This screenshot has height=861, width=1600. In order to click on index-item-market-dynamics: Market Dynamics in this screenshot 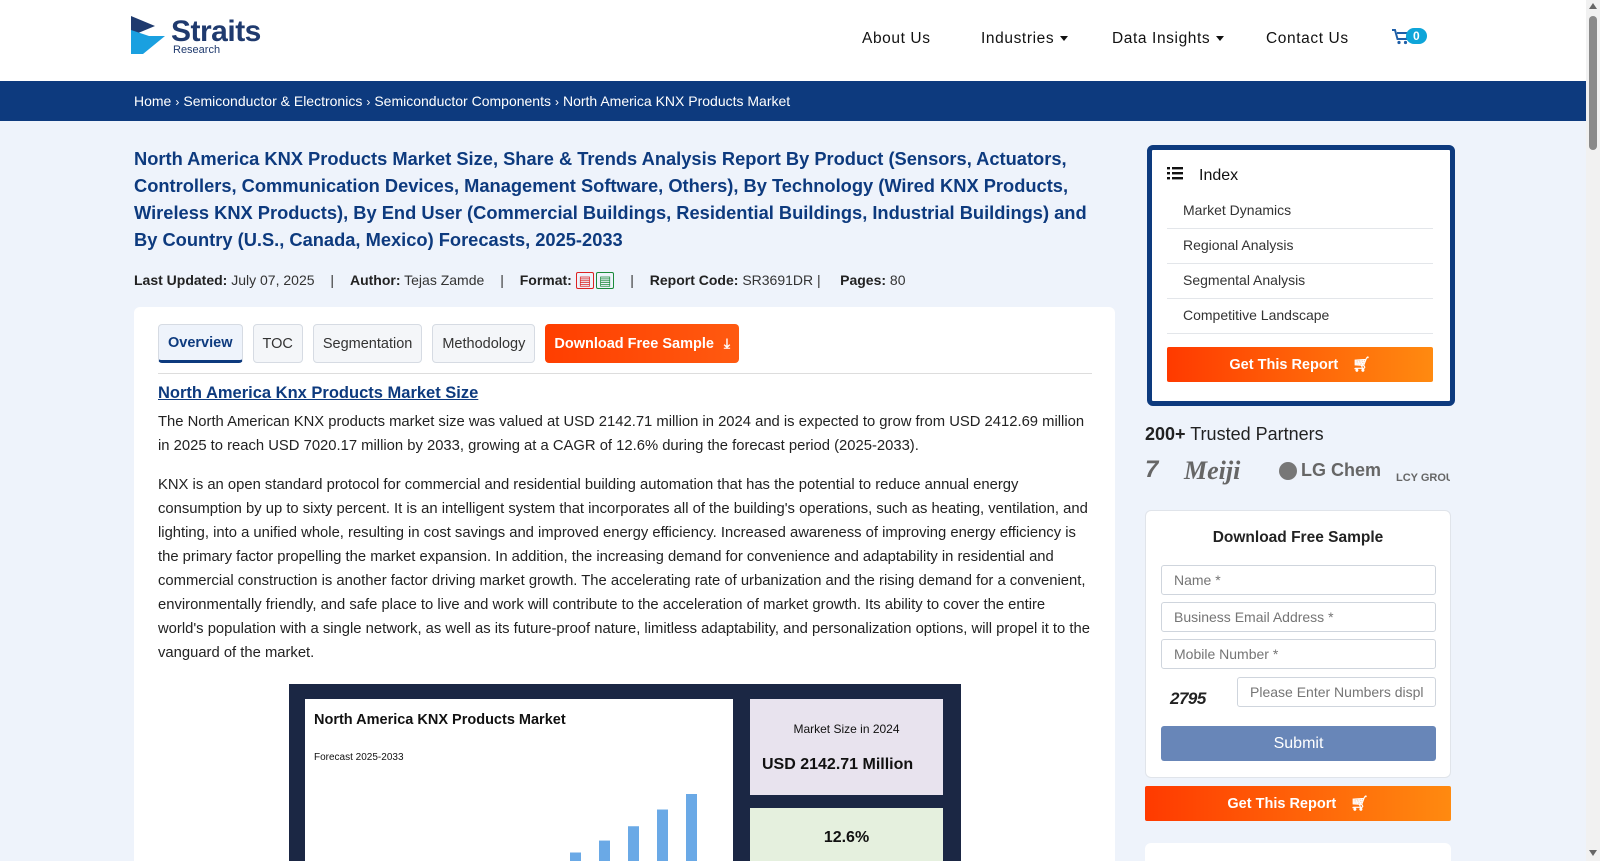, I will do `click(1300, 211)`.